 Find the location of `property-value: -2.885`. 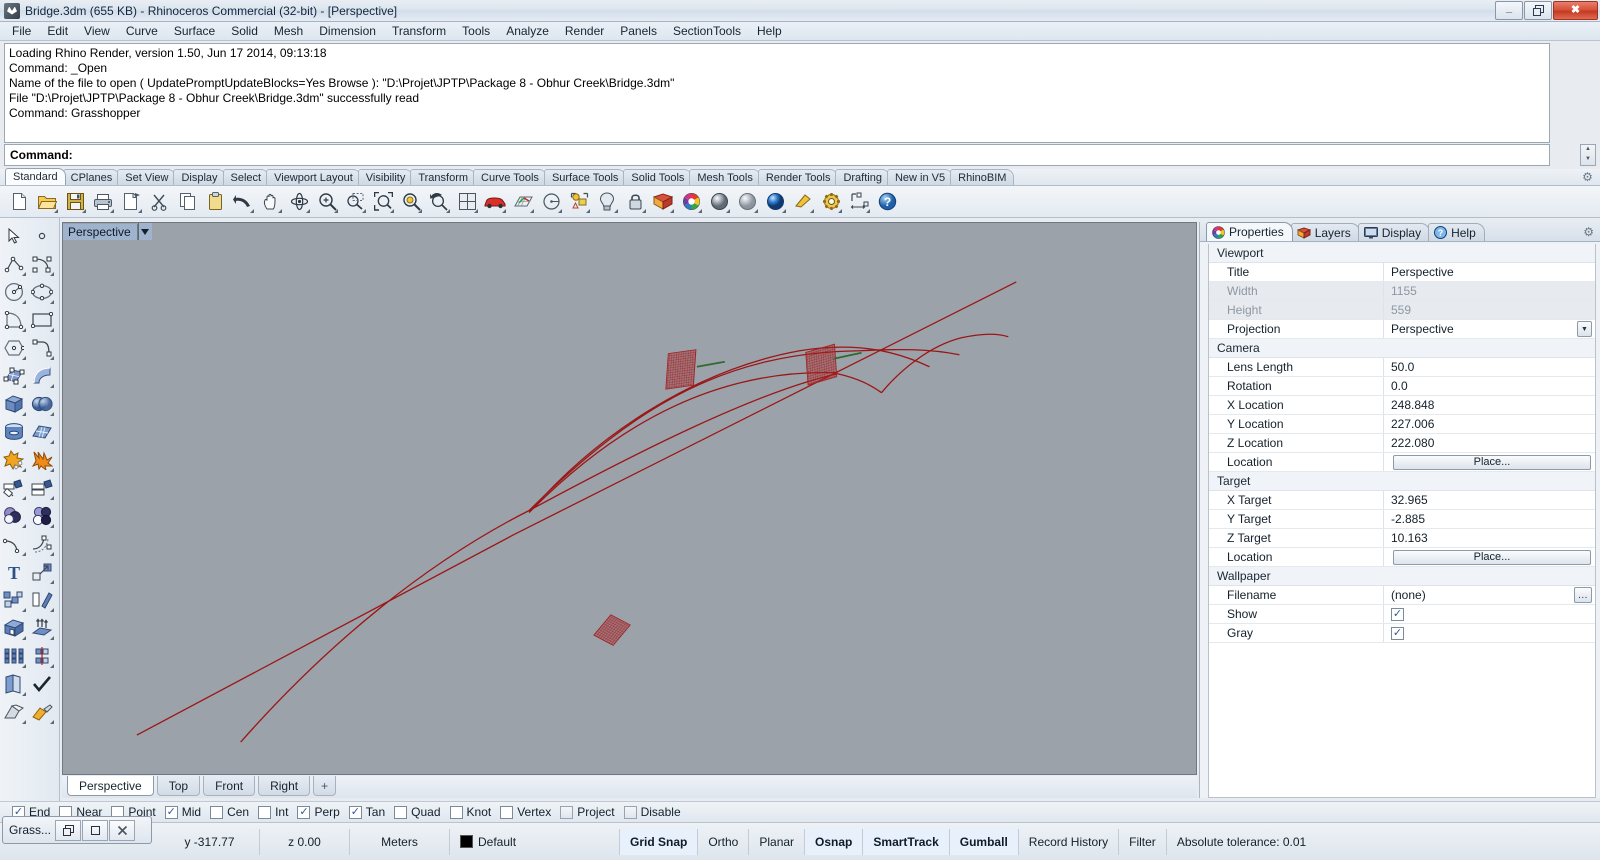

property-value: -2.885 is located at coordinates (1489, 519).